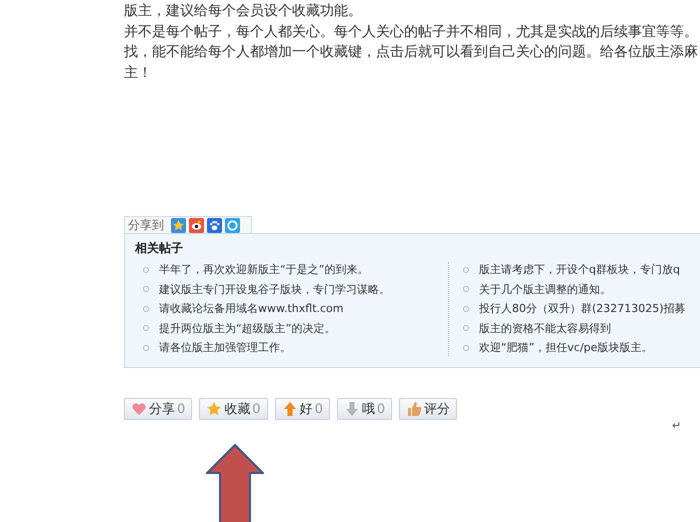 This screenshot has height=522, width=700. I want to click on related-post-link: 欢迎“肥猫”，担任vc/pe版块版主。, so click(565, 348).